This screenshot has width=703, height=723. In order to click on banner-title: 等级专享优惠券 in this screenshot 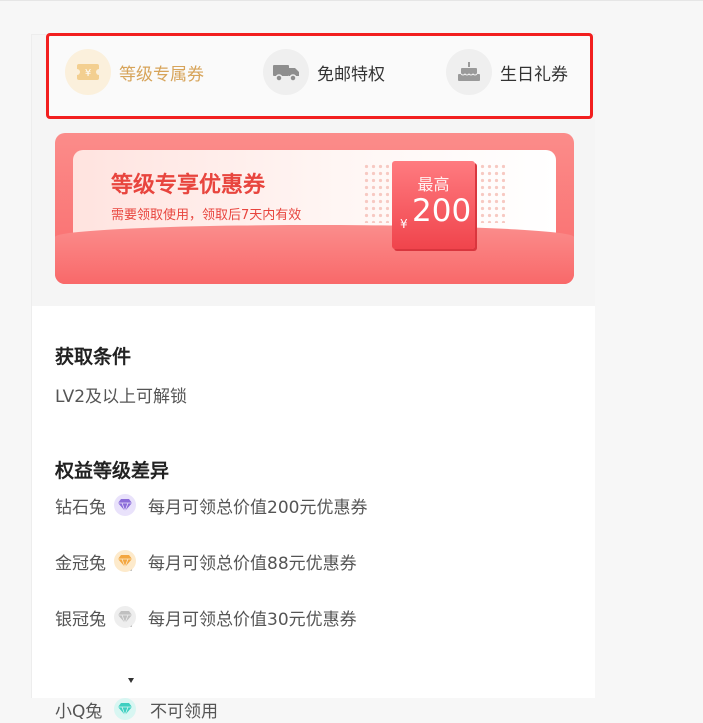, I will do `click(188, 185)`.